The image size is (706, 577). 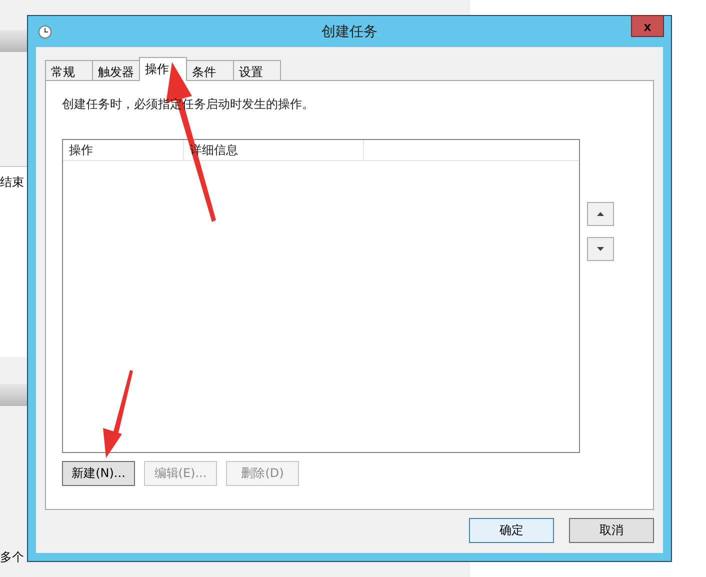 I want to click on column-header: 操作, so click(x=123, y=150).